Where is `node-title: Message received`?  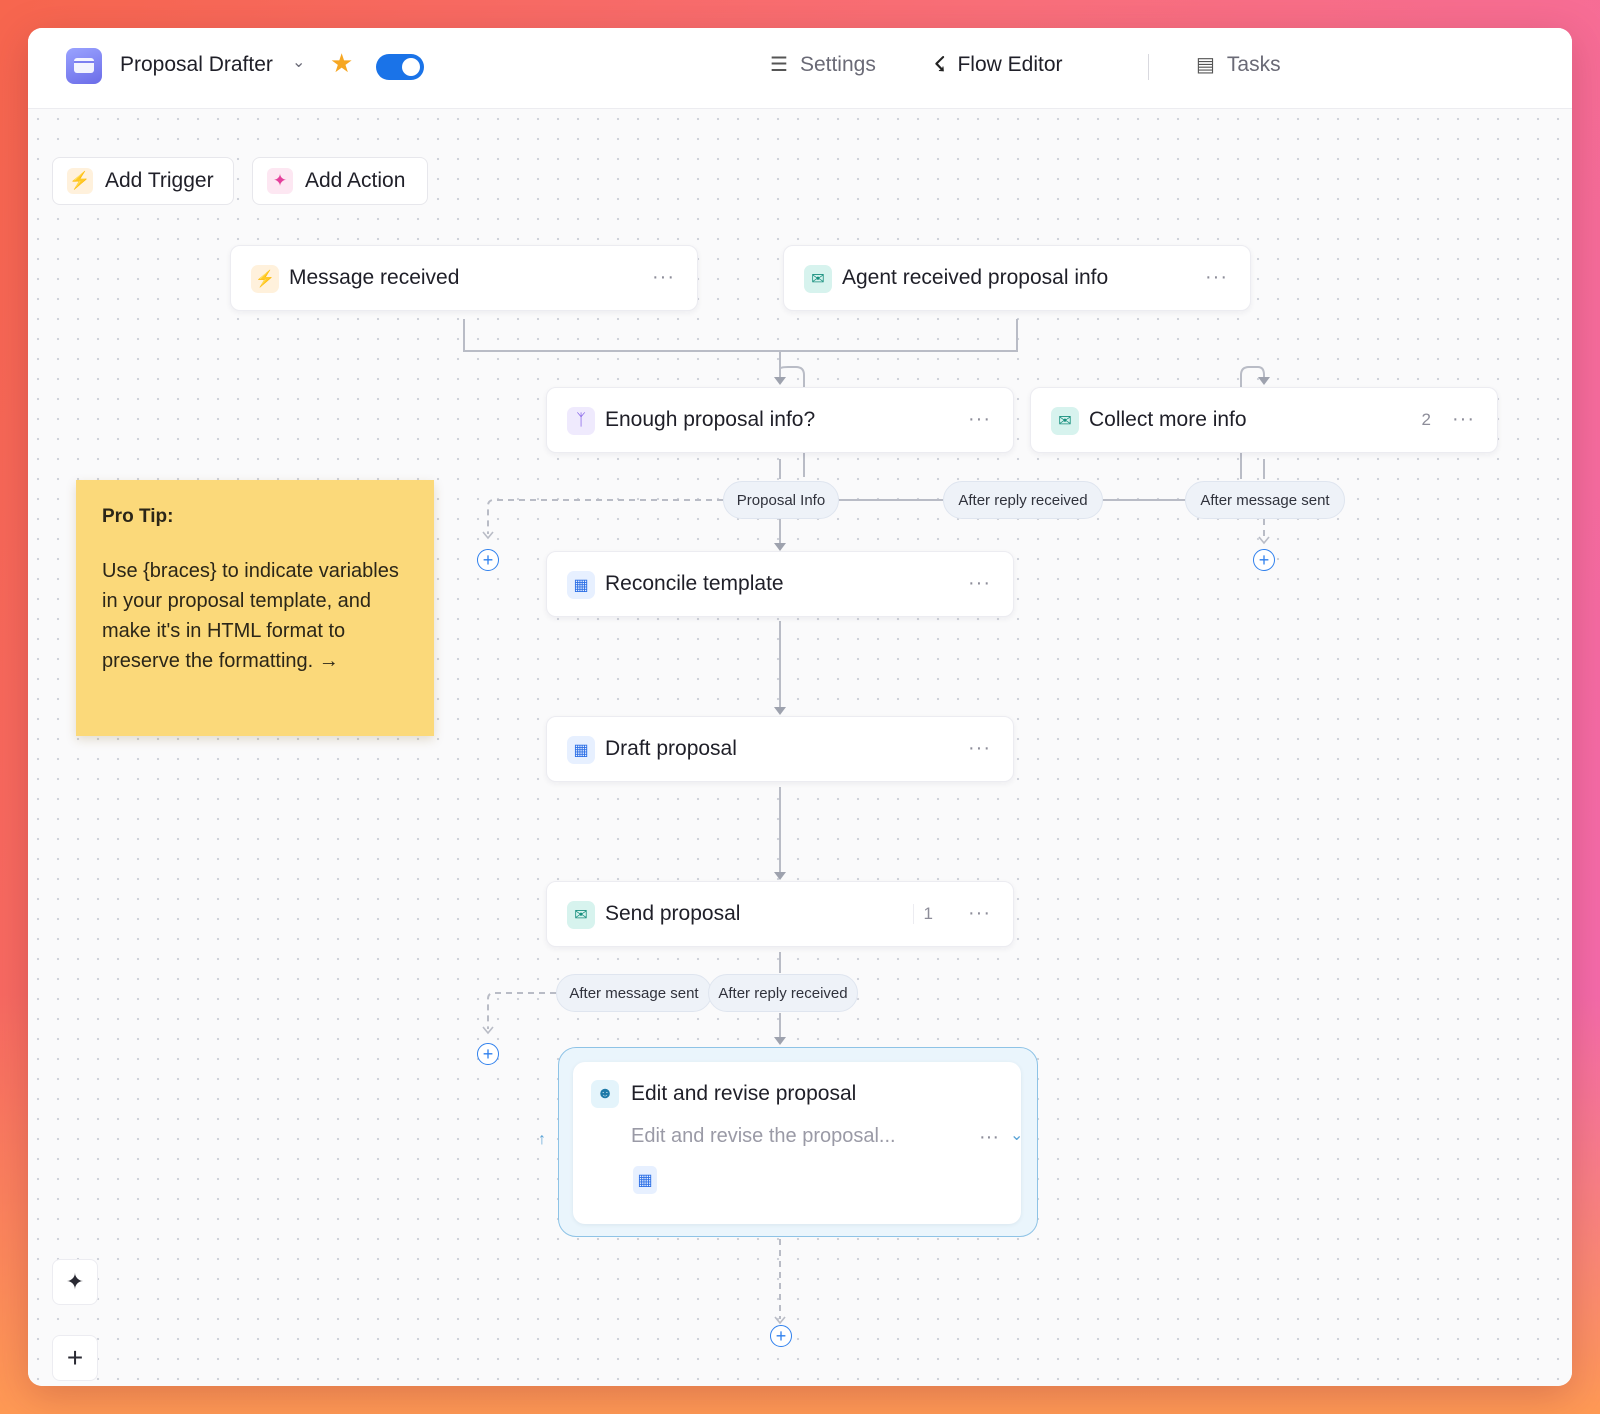
node-title: Message received is located at coordinates (374, 277).